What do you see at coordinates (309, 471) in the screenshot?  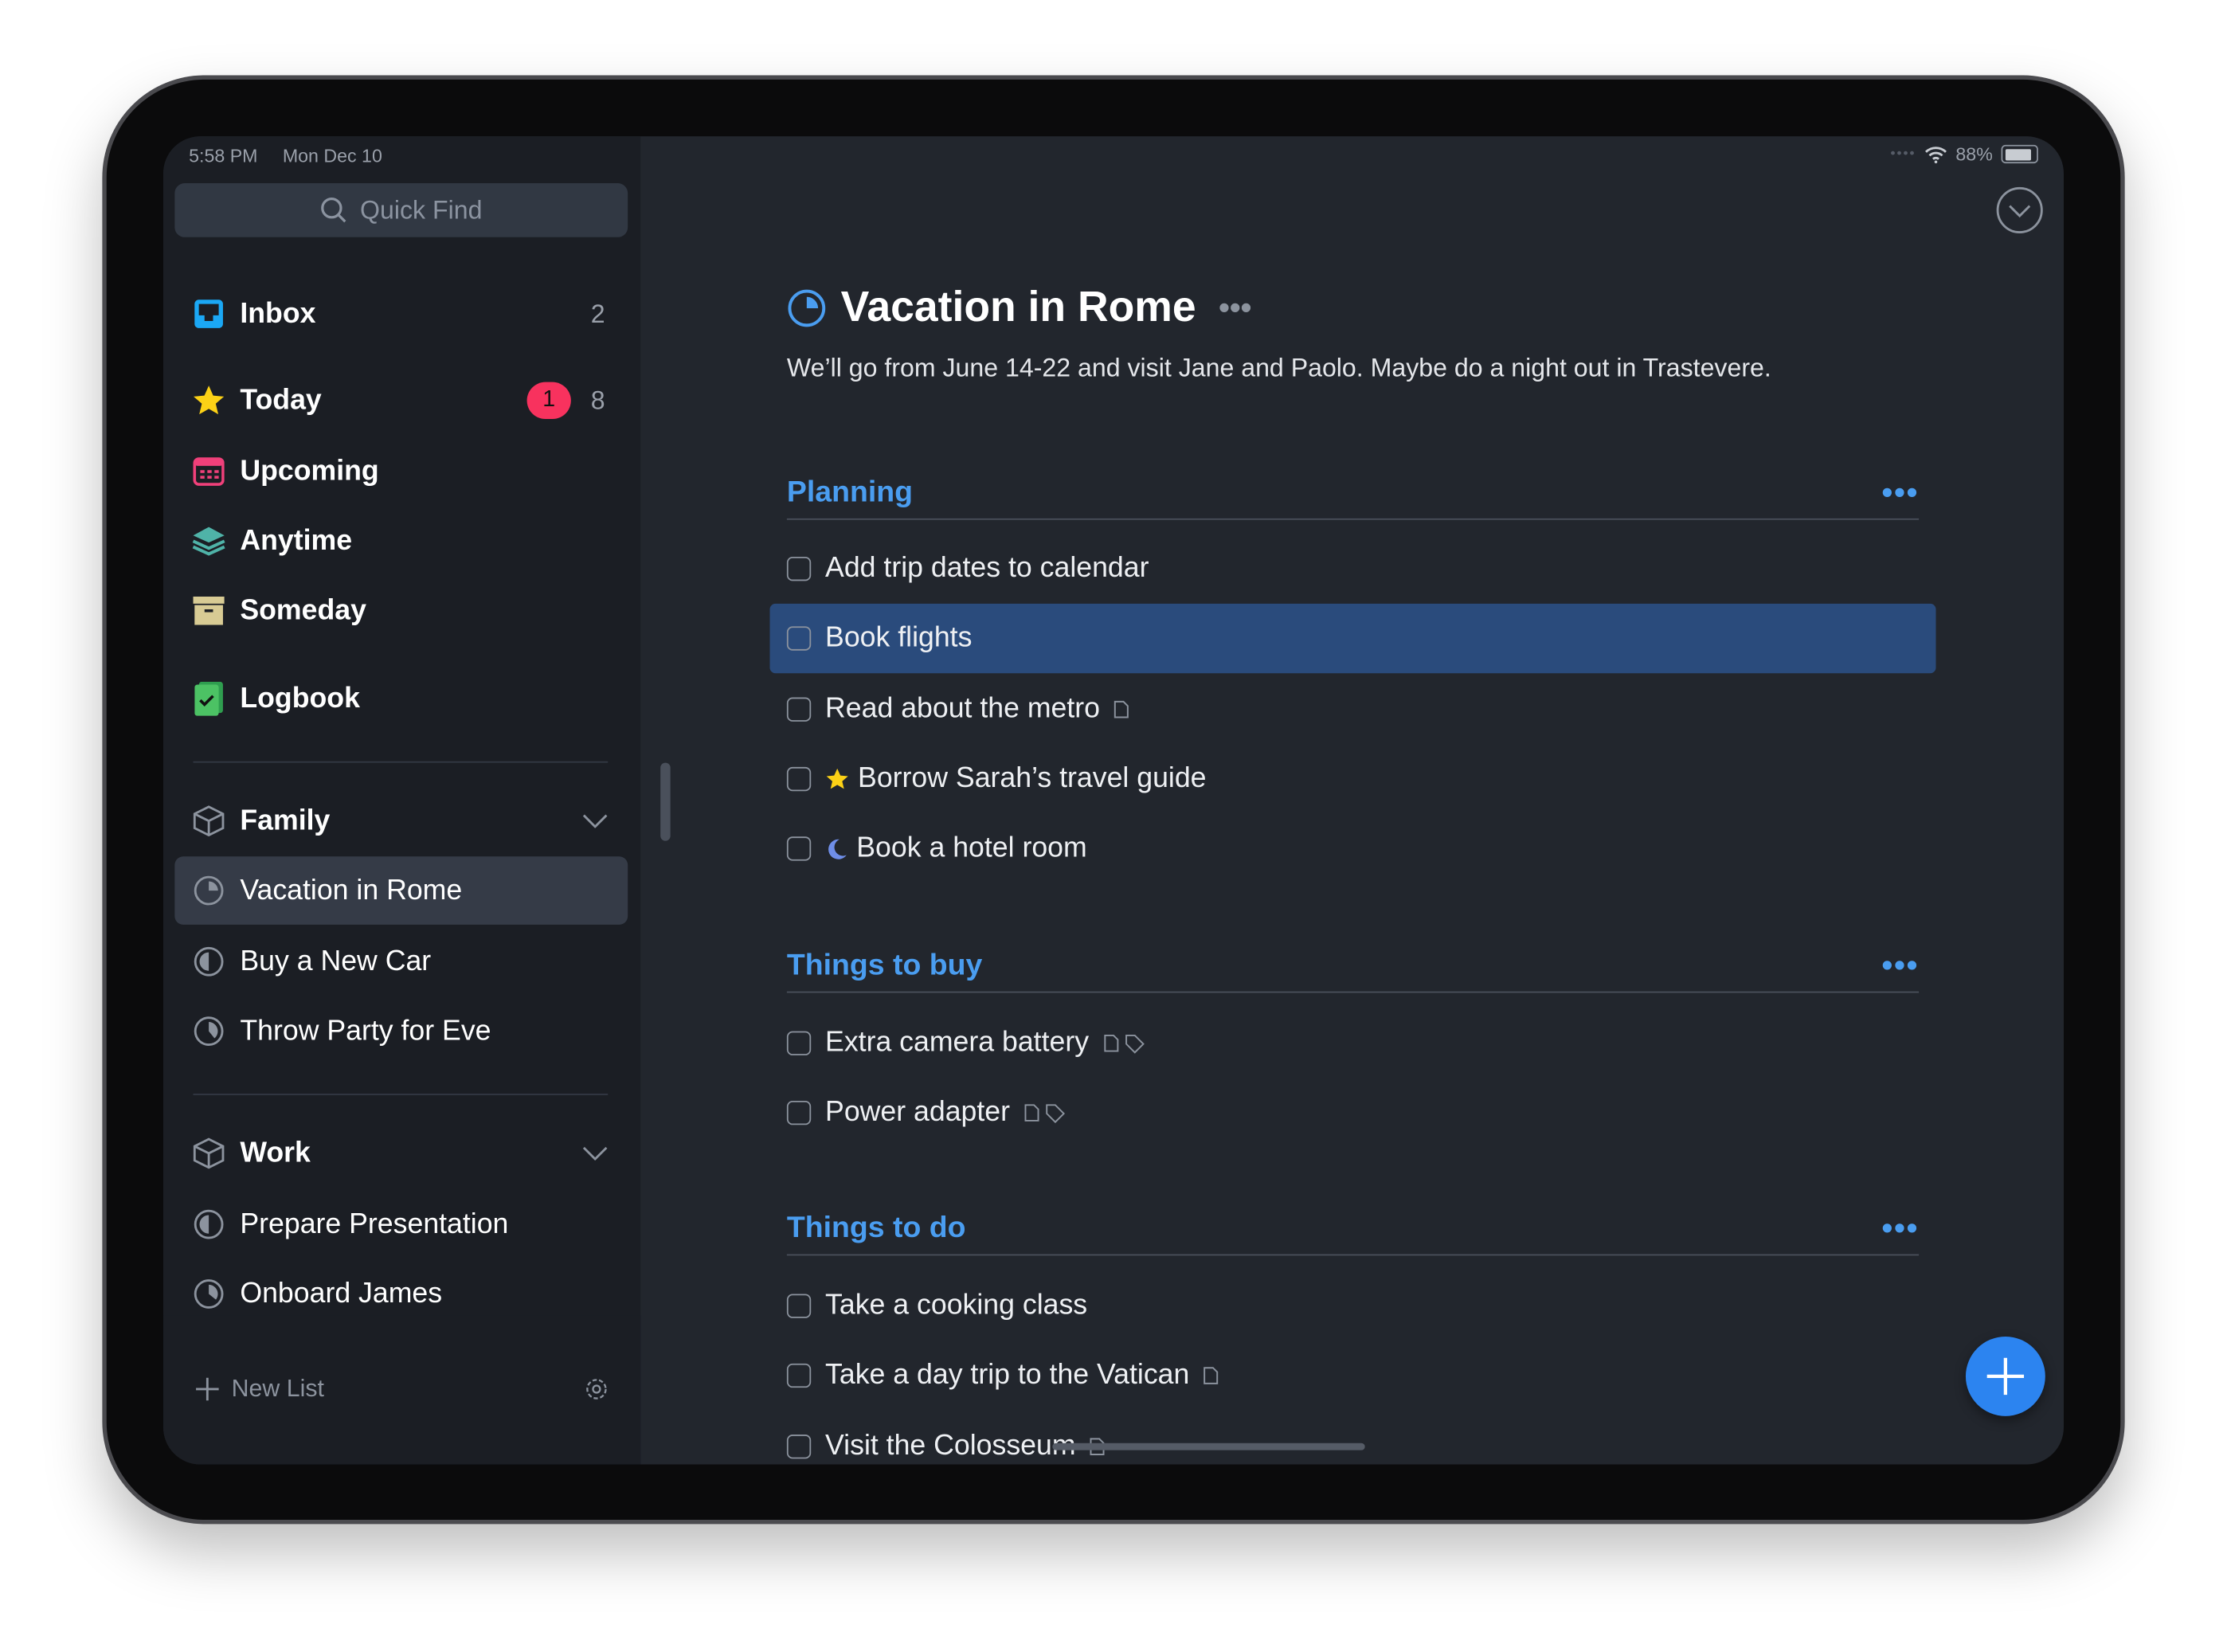 I see `upcoming-label: Upcoming` at bounding box center [309, 471].